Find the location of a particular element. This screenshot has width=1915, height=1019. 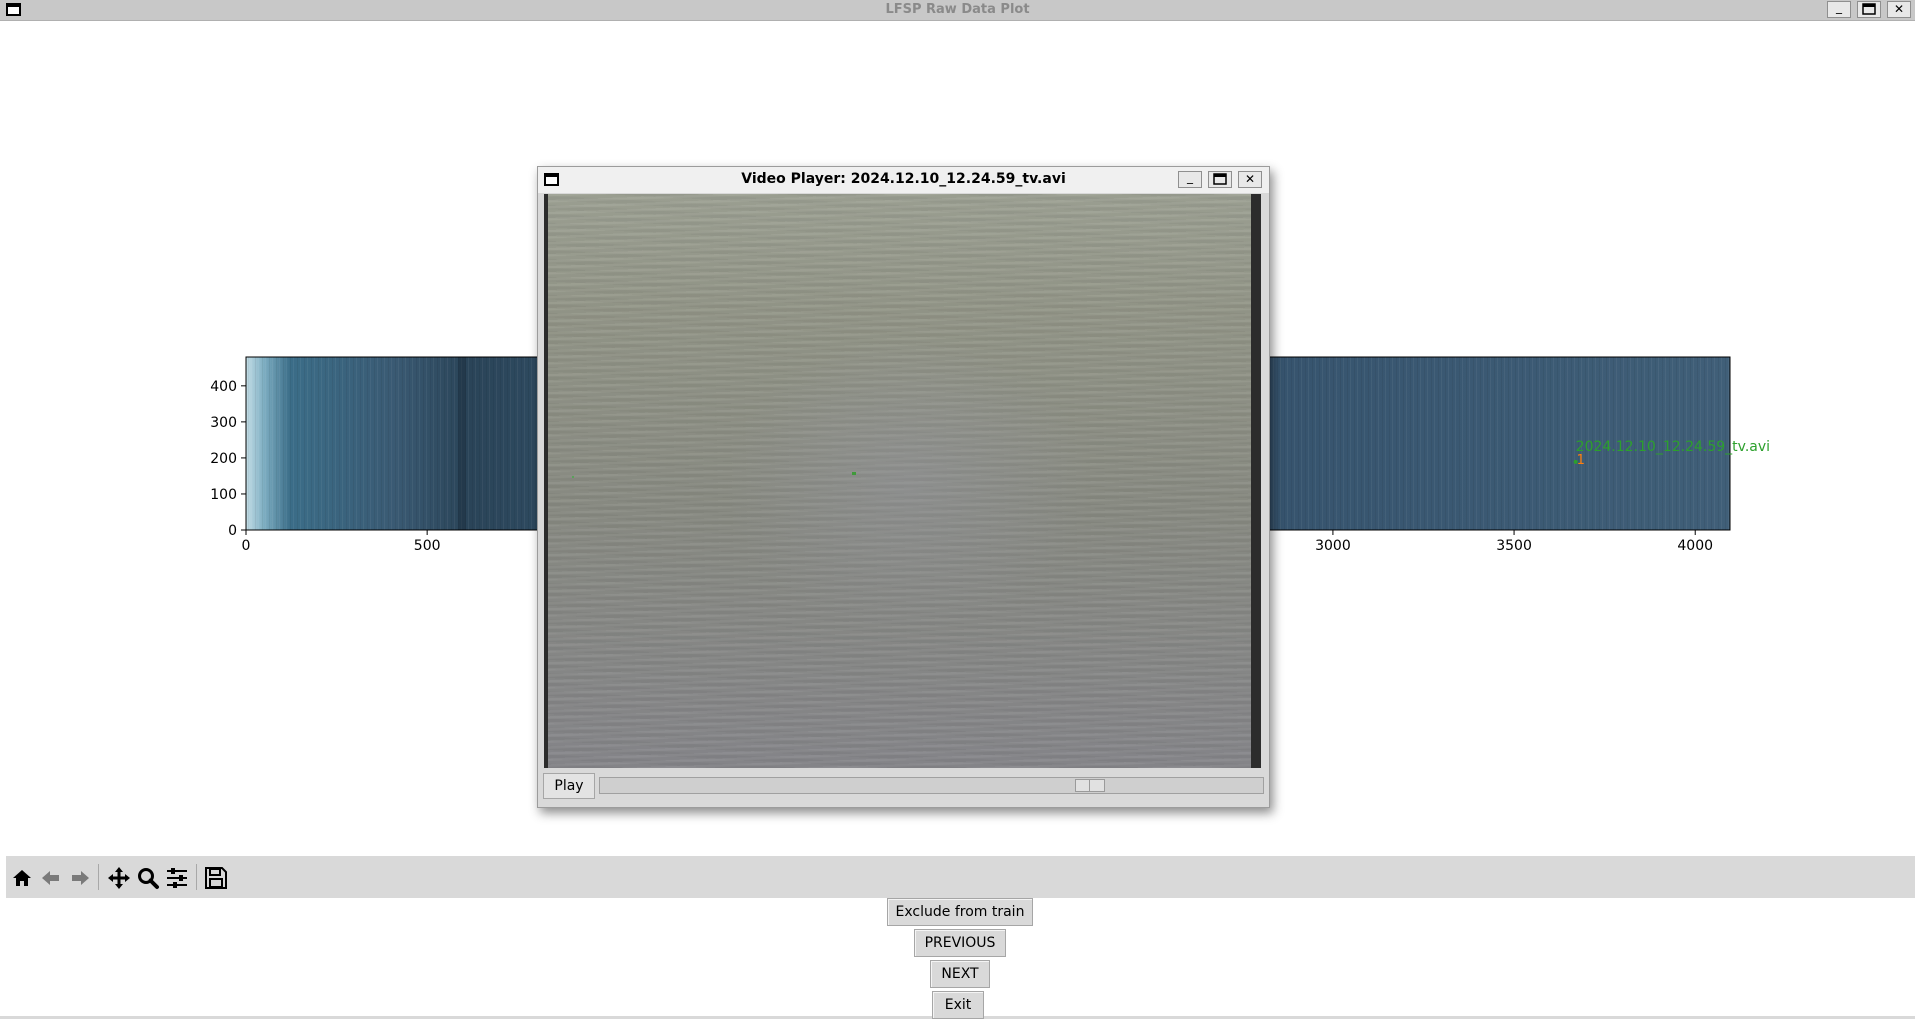

previous-button: PREVIOUS is located at coordinates (960, 943).